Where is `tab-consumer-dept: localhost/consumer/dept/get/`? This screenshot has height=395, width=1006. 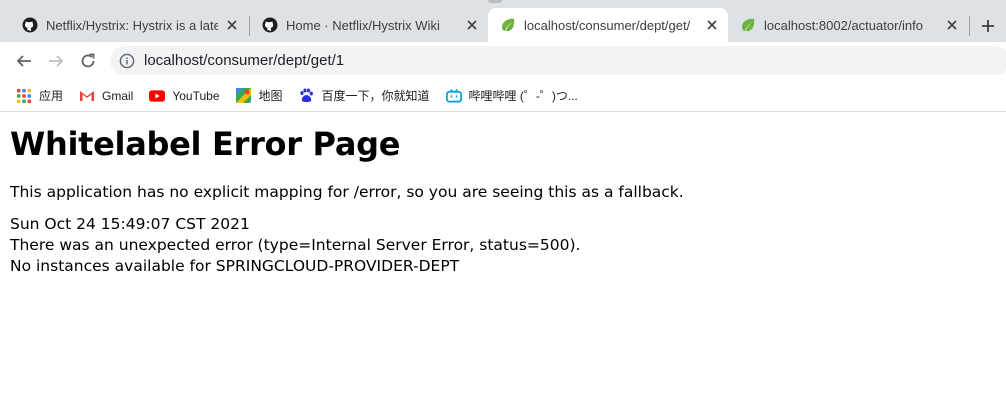
tab-consumer-dept: localhost/consumer/dept/get/ is located at coordinates (608, 25).